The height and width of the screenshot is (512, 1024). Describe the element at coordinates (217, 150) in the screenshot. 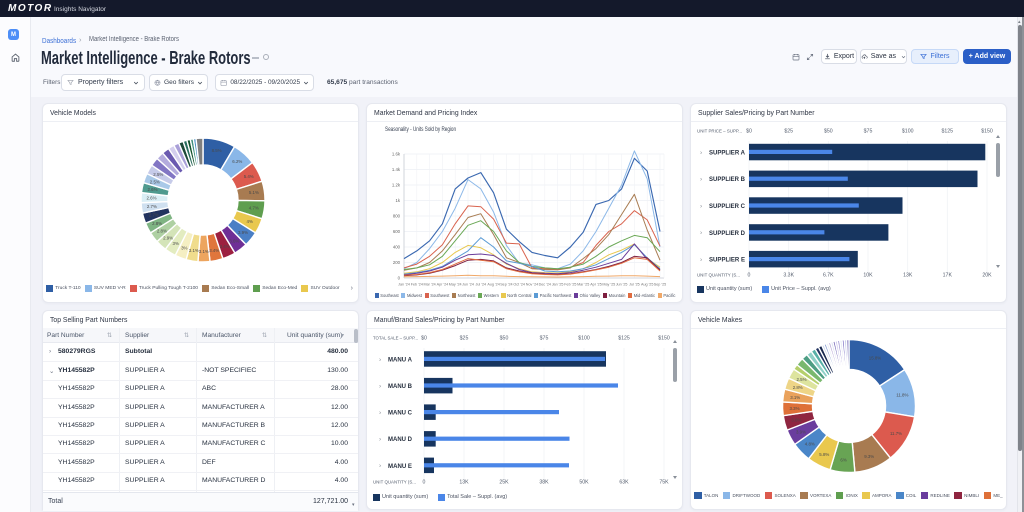

I see `svg-text: 8.5%` at that location.